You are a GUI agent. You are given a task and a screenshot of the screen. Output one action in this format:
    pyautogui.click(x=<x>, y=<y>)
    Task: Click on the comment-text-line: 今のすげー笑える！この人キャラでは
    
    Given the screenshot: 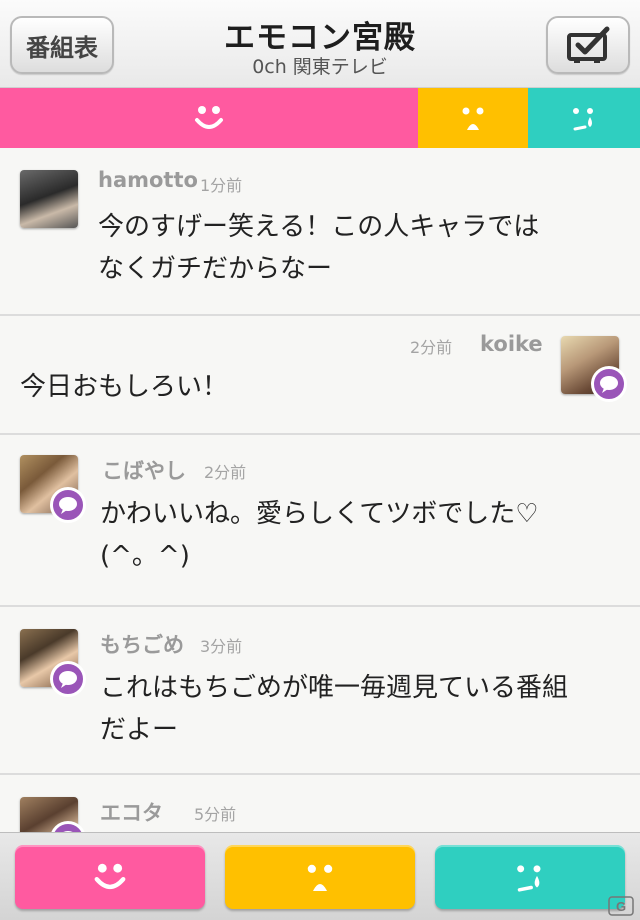 What is the action you would take?
    pyautogui.click(x=319, y=227)
    